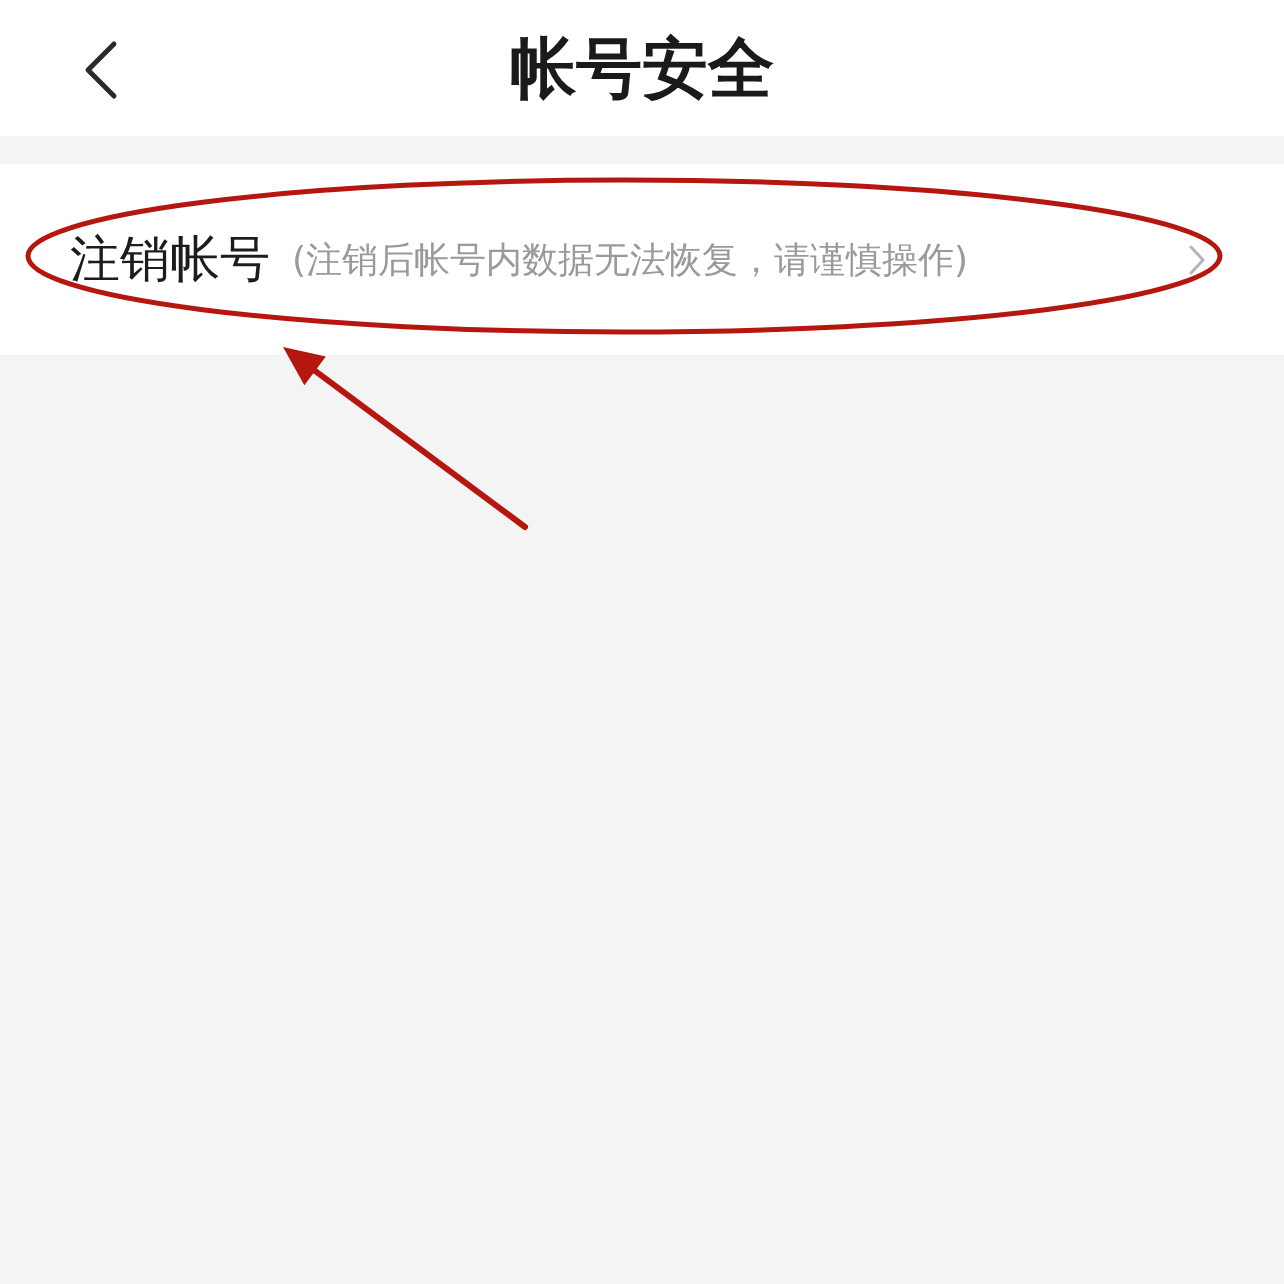 The width and height of the screenshot is (1284, 1284). I want to click on settings-row: 注销帐号 (注销后帐号内数据无法恢复，请谨慎操作), so click(642, 259).